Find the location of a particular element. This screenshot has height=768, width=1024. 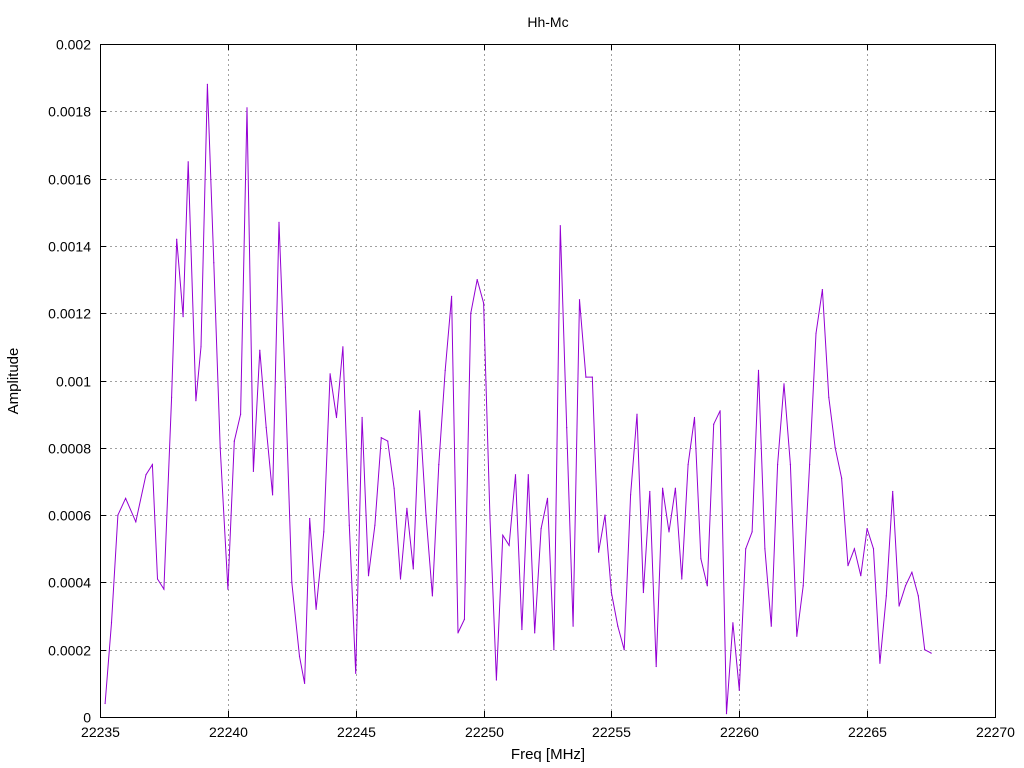

x-tick-label: 22235 is located at coordinates (100, 732).